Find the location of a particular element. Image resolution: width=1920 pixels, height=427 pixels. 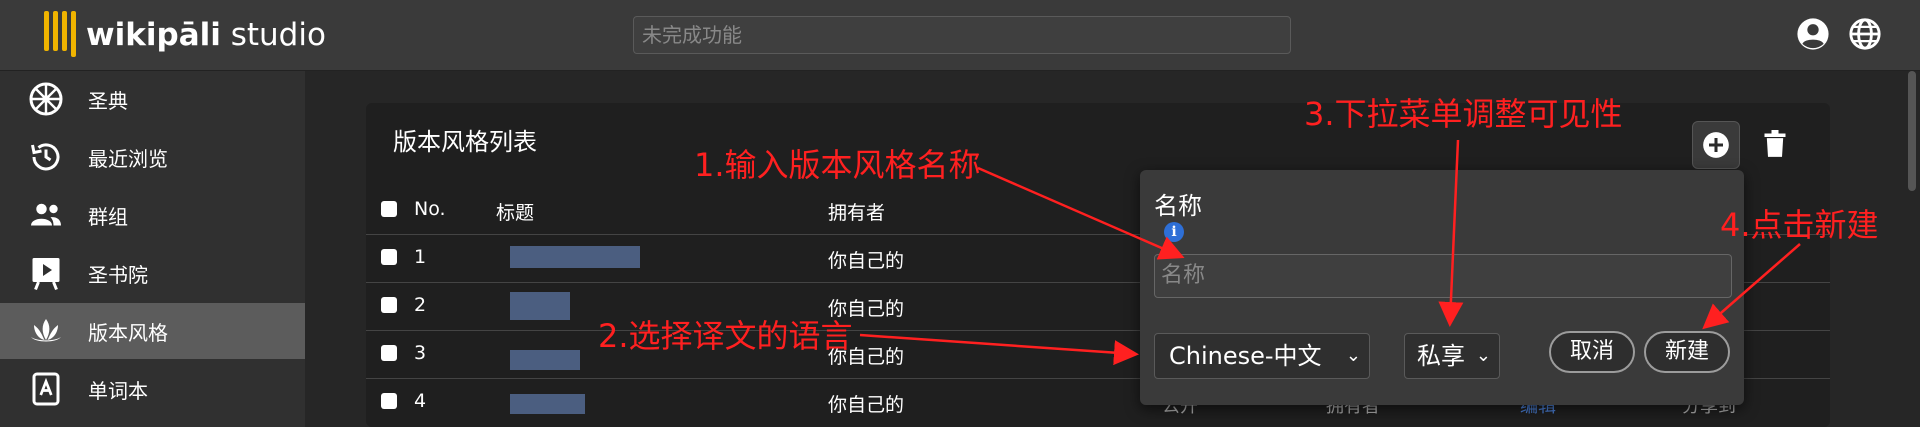

cancel-button: 取消 is located at coordinates (1592, 352).